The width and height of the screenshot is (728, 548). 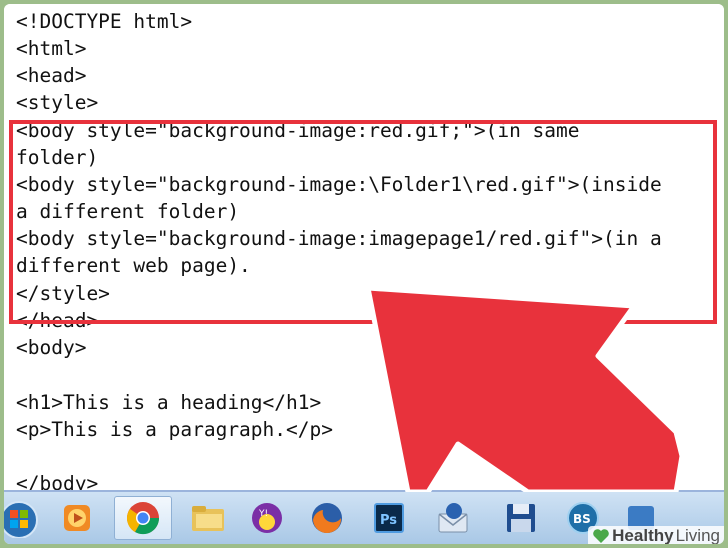 What do you see at coordinates (601, 536) in the screenshot?
I see `heart-icon` at bounding box center [601, 536].